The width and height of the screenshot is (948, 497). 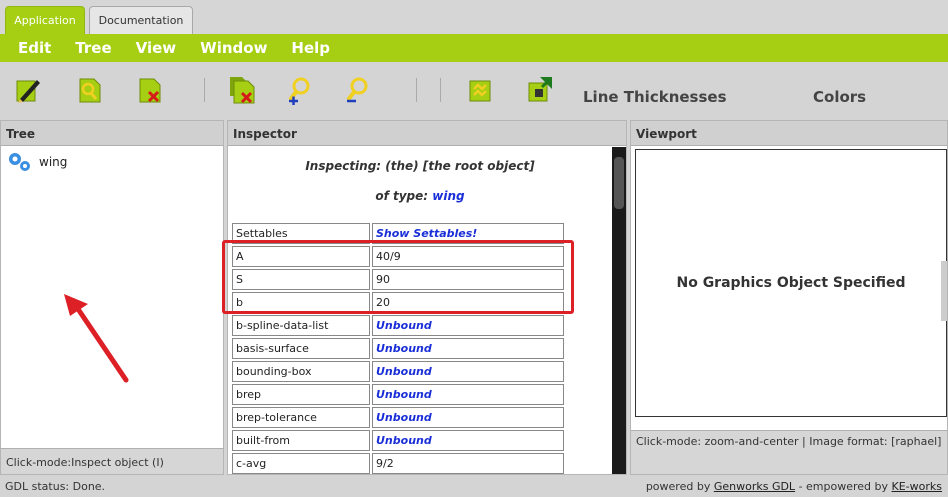 I want to click on table-row: c-avg 9/2, so click(x=398, y=463).